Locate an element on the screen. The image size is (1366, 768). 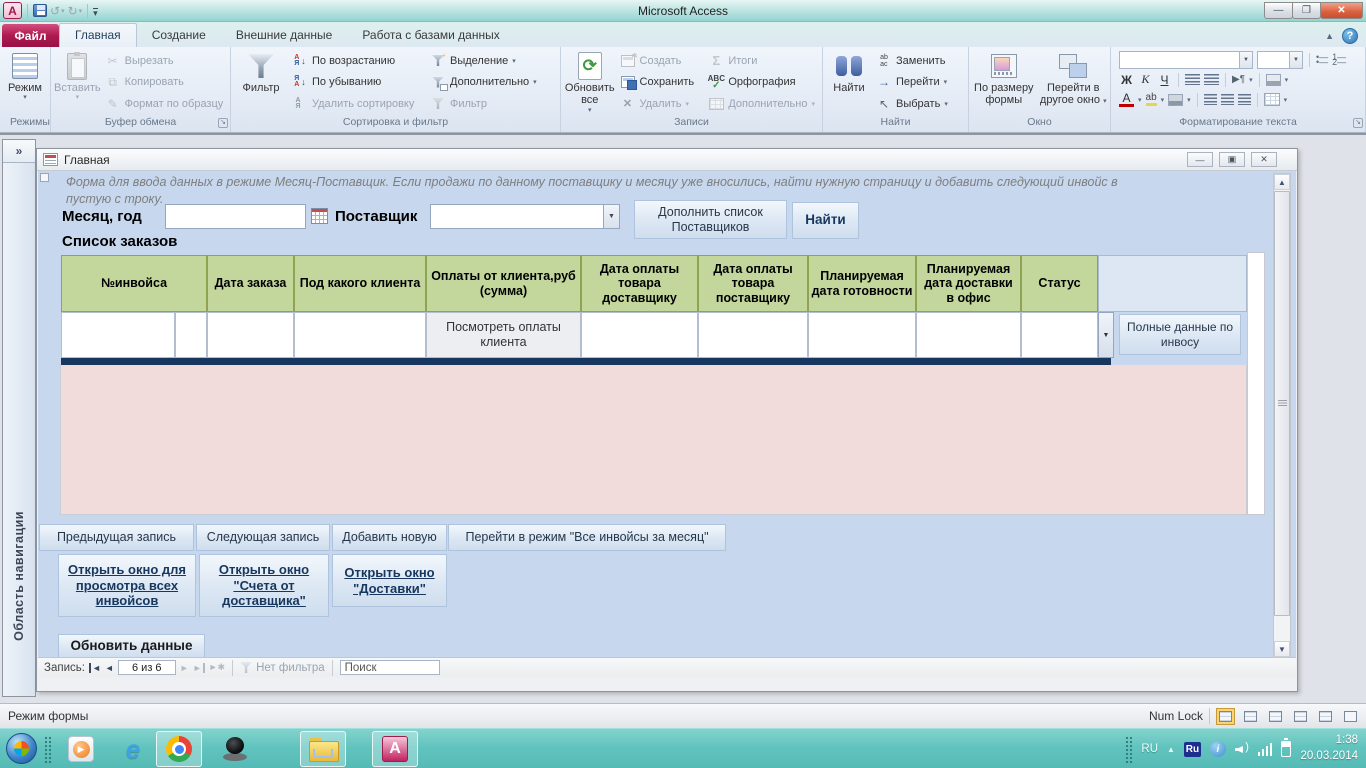
battery-icon is located at coordinates (1286, 747).